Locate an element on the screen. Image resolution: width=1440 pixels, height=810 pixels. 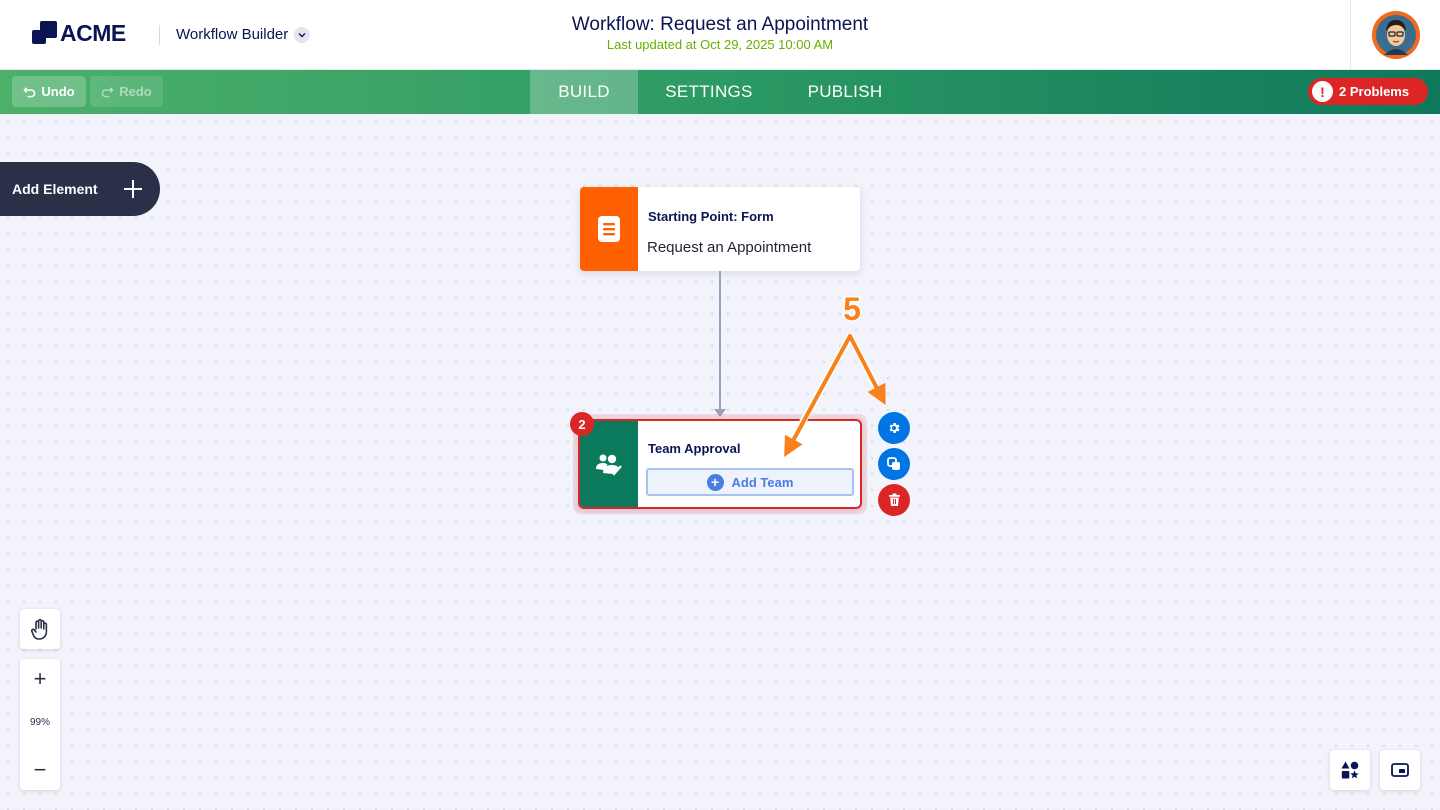
brand-logo: ACME is located at coordinates (79, 33).